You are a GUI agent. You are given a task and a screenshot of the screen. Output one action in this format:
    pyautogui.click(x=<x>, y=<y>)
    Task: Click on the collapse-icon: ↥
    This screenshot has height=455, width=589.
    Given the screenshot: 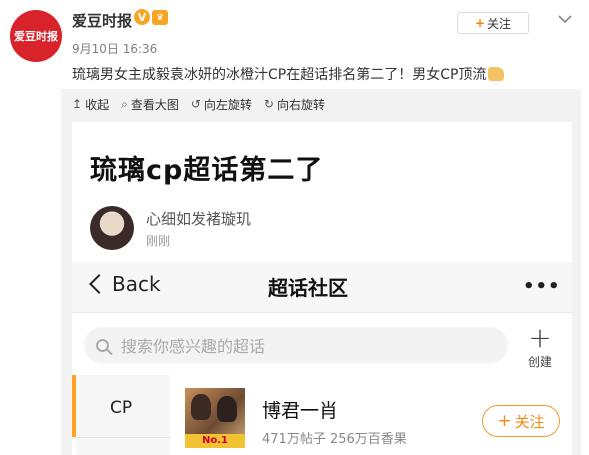 What is the action you would take?
    pyautogui.click(x=77, y=104)
    